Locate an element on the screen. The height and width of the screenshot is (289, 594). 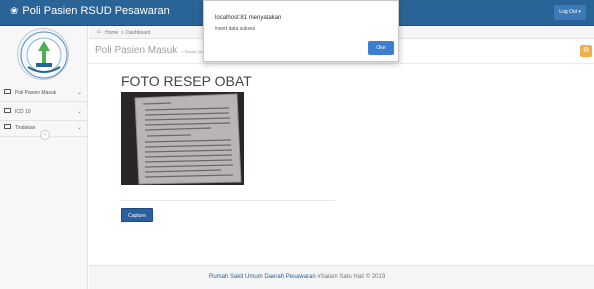
hospital-logo is located at coordinates (43, 54).